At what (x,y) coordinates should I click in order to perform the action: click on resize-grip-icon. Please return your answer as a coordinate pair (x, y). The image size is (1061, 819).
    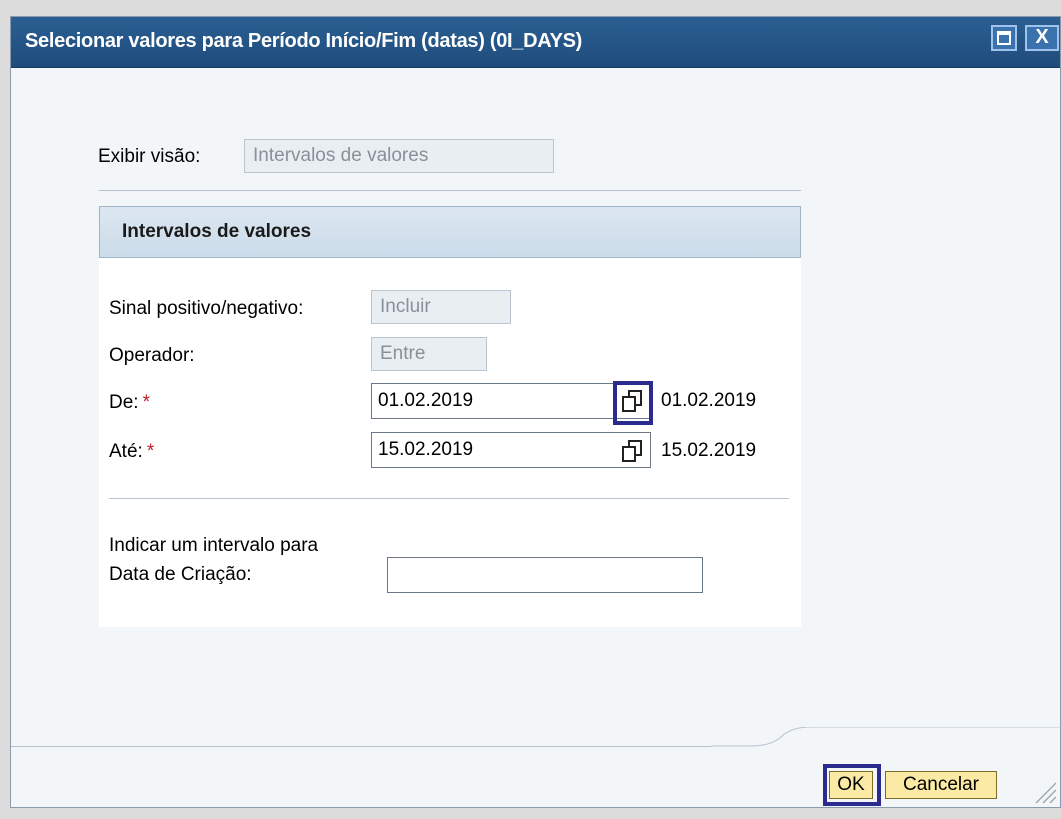
    Looking at the image, I should click on (1043, 790).